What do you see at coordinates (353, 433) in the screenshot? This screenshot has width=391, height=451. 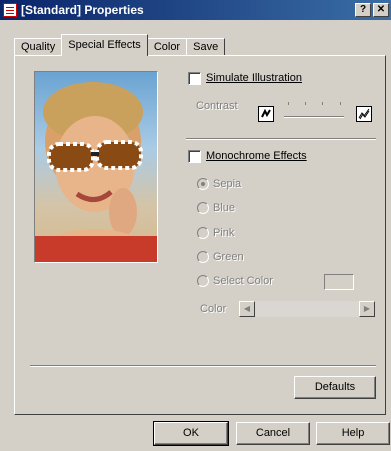 I see `help-dialog-button: Help` at bounding box center [353, 433].